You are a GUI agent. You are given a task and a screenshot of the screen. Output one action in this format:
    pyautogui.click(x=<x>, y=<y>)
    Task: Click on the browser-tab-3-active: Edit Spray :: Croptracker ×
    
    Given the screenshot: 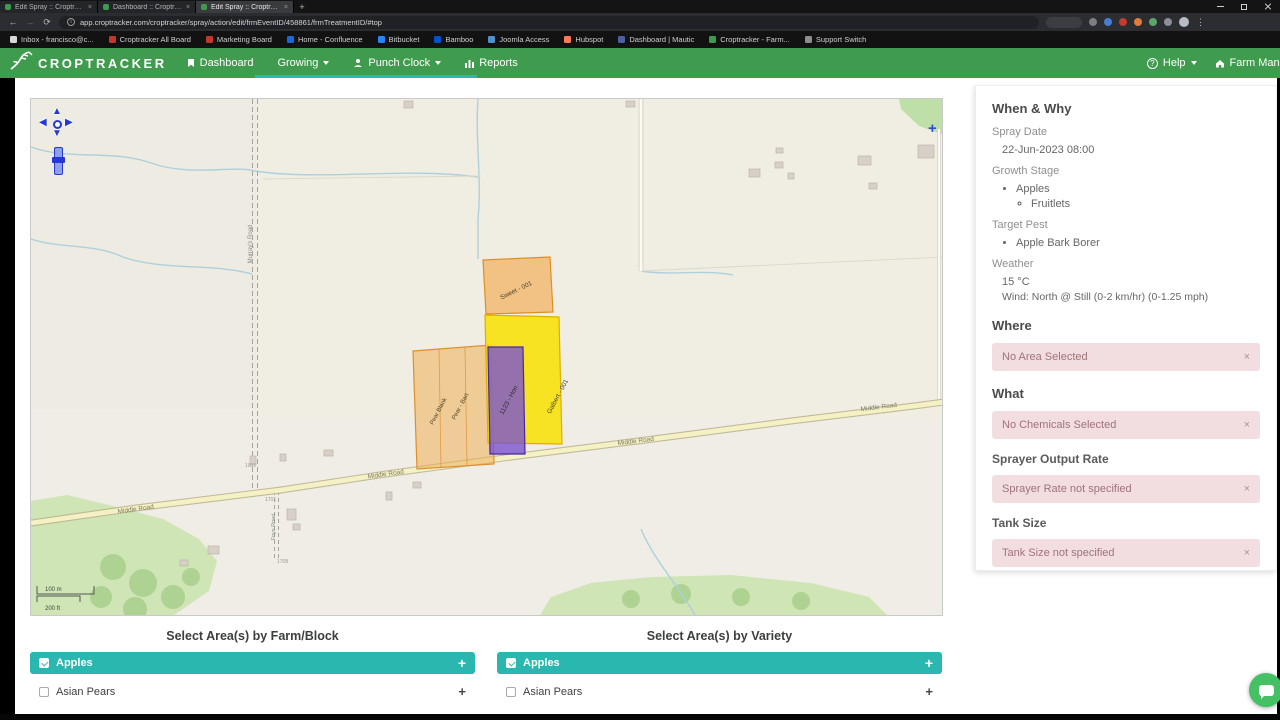 What is the action you would take?
    pyautogui.click(x=245, y=7)
    